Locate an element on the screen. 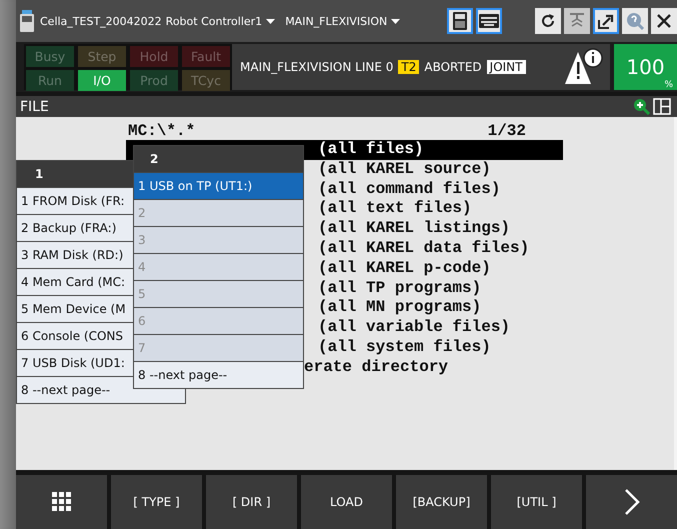 The height and width of the screenshot is (529, 677). directory-path: MC:\*.* is located at coordinates (162, 131).